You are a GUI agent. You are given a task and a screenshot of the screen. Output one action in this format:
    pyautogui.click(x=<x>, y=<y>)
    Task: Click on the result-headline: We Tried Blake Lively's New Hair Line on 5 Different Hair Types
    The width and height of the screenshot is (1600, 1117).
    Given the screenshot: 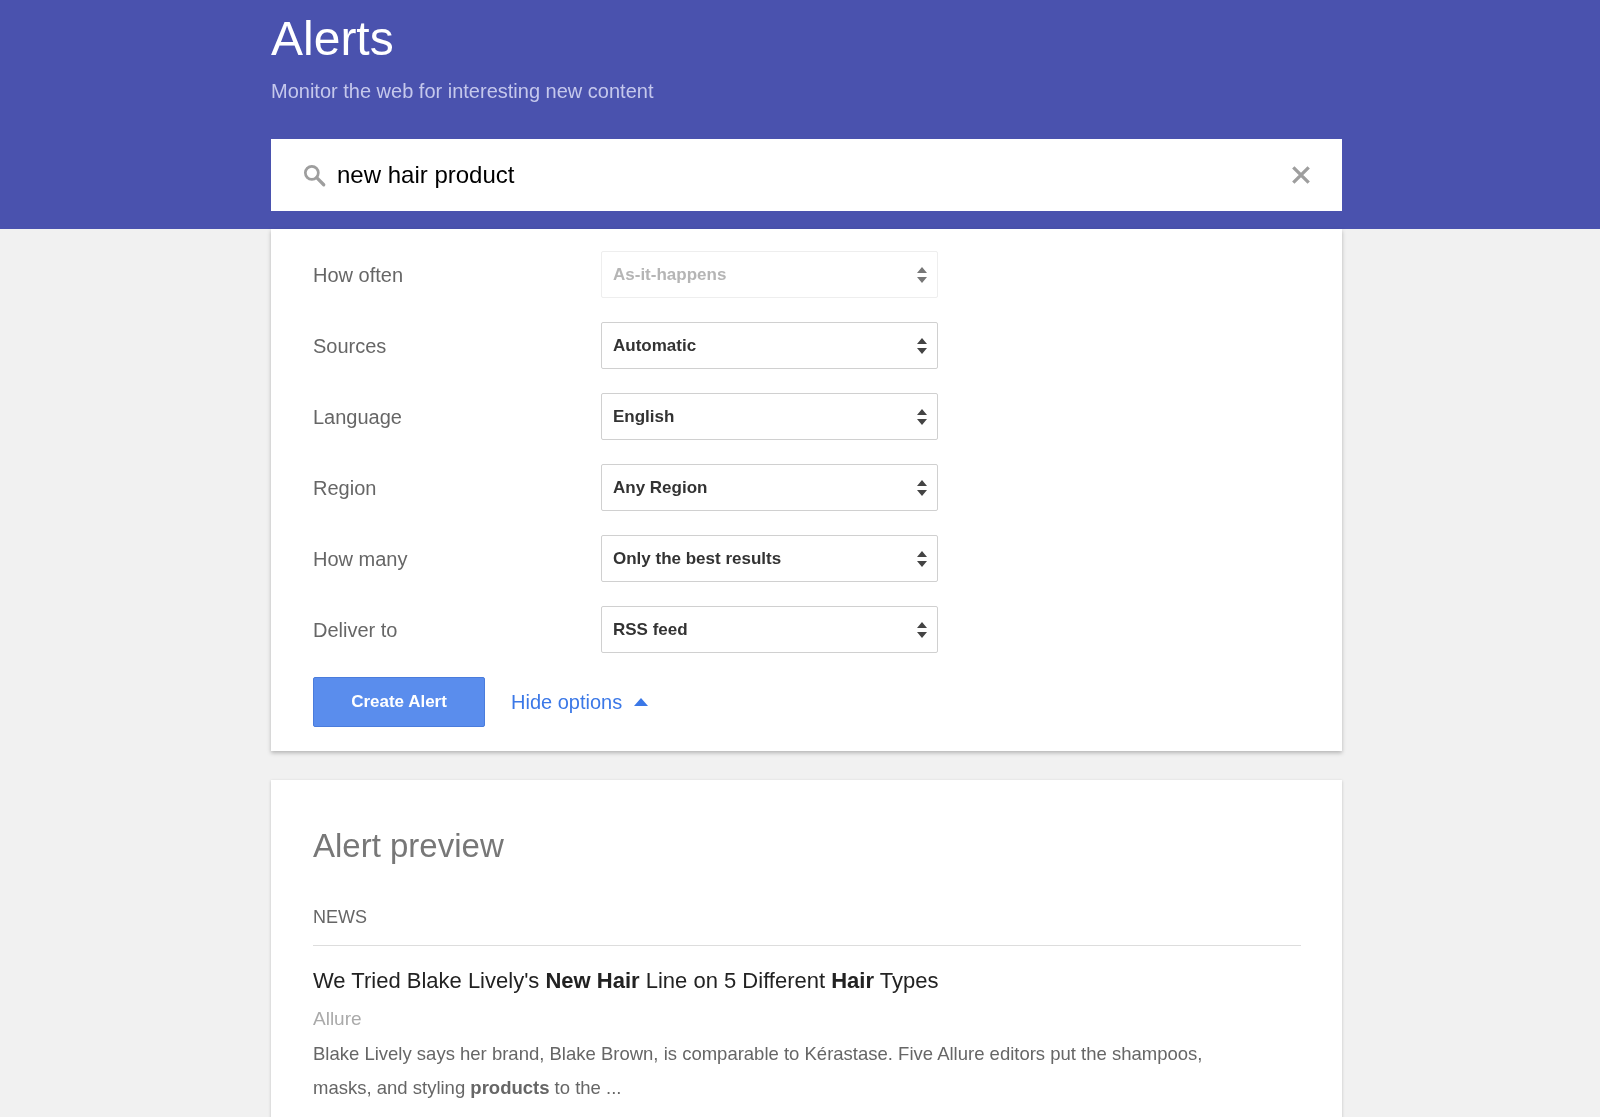 What is the action you would take?
    pyautogui.click(x=807, y=980)
    